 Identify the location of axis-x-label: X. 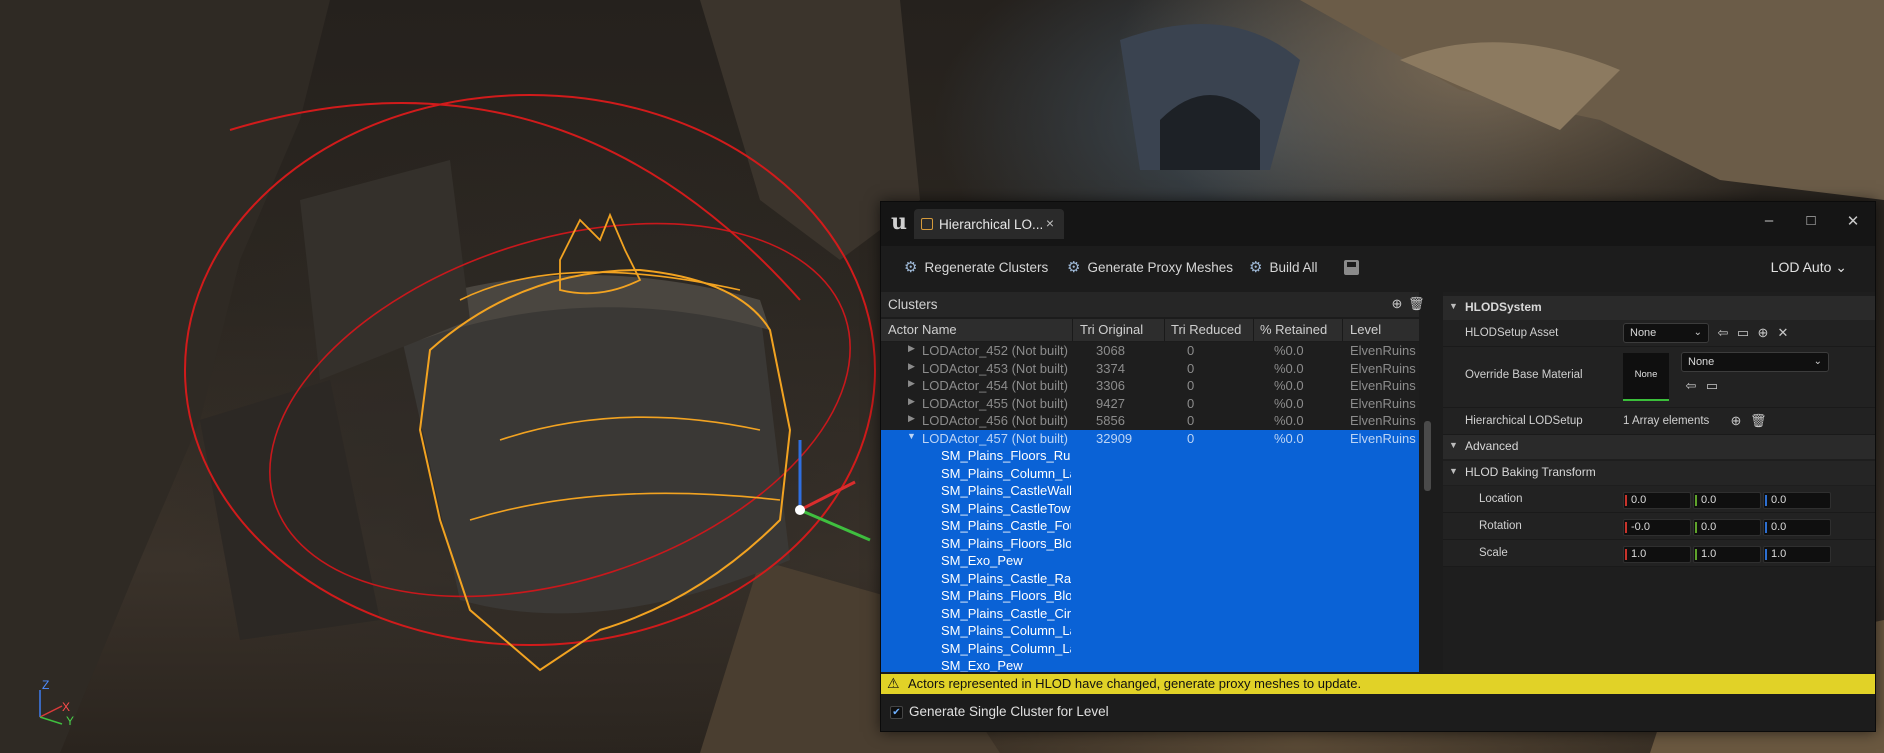
(66, 707).